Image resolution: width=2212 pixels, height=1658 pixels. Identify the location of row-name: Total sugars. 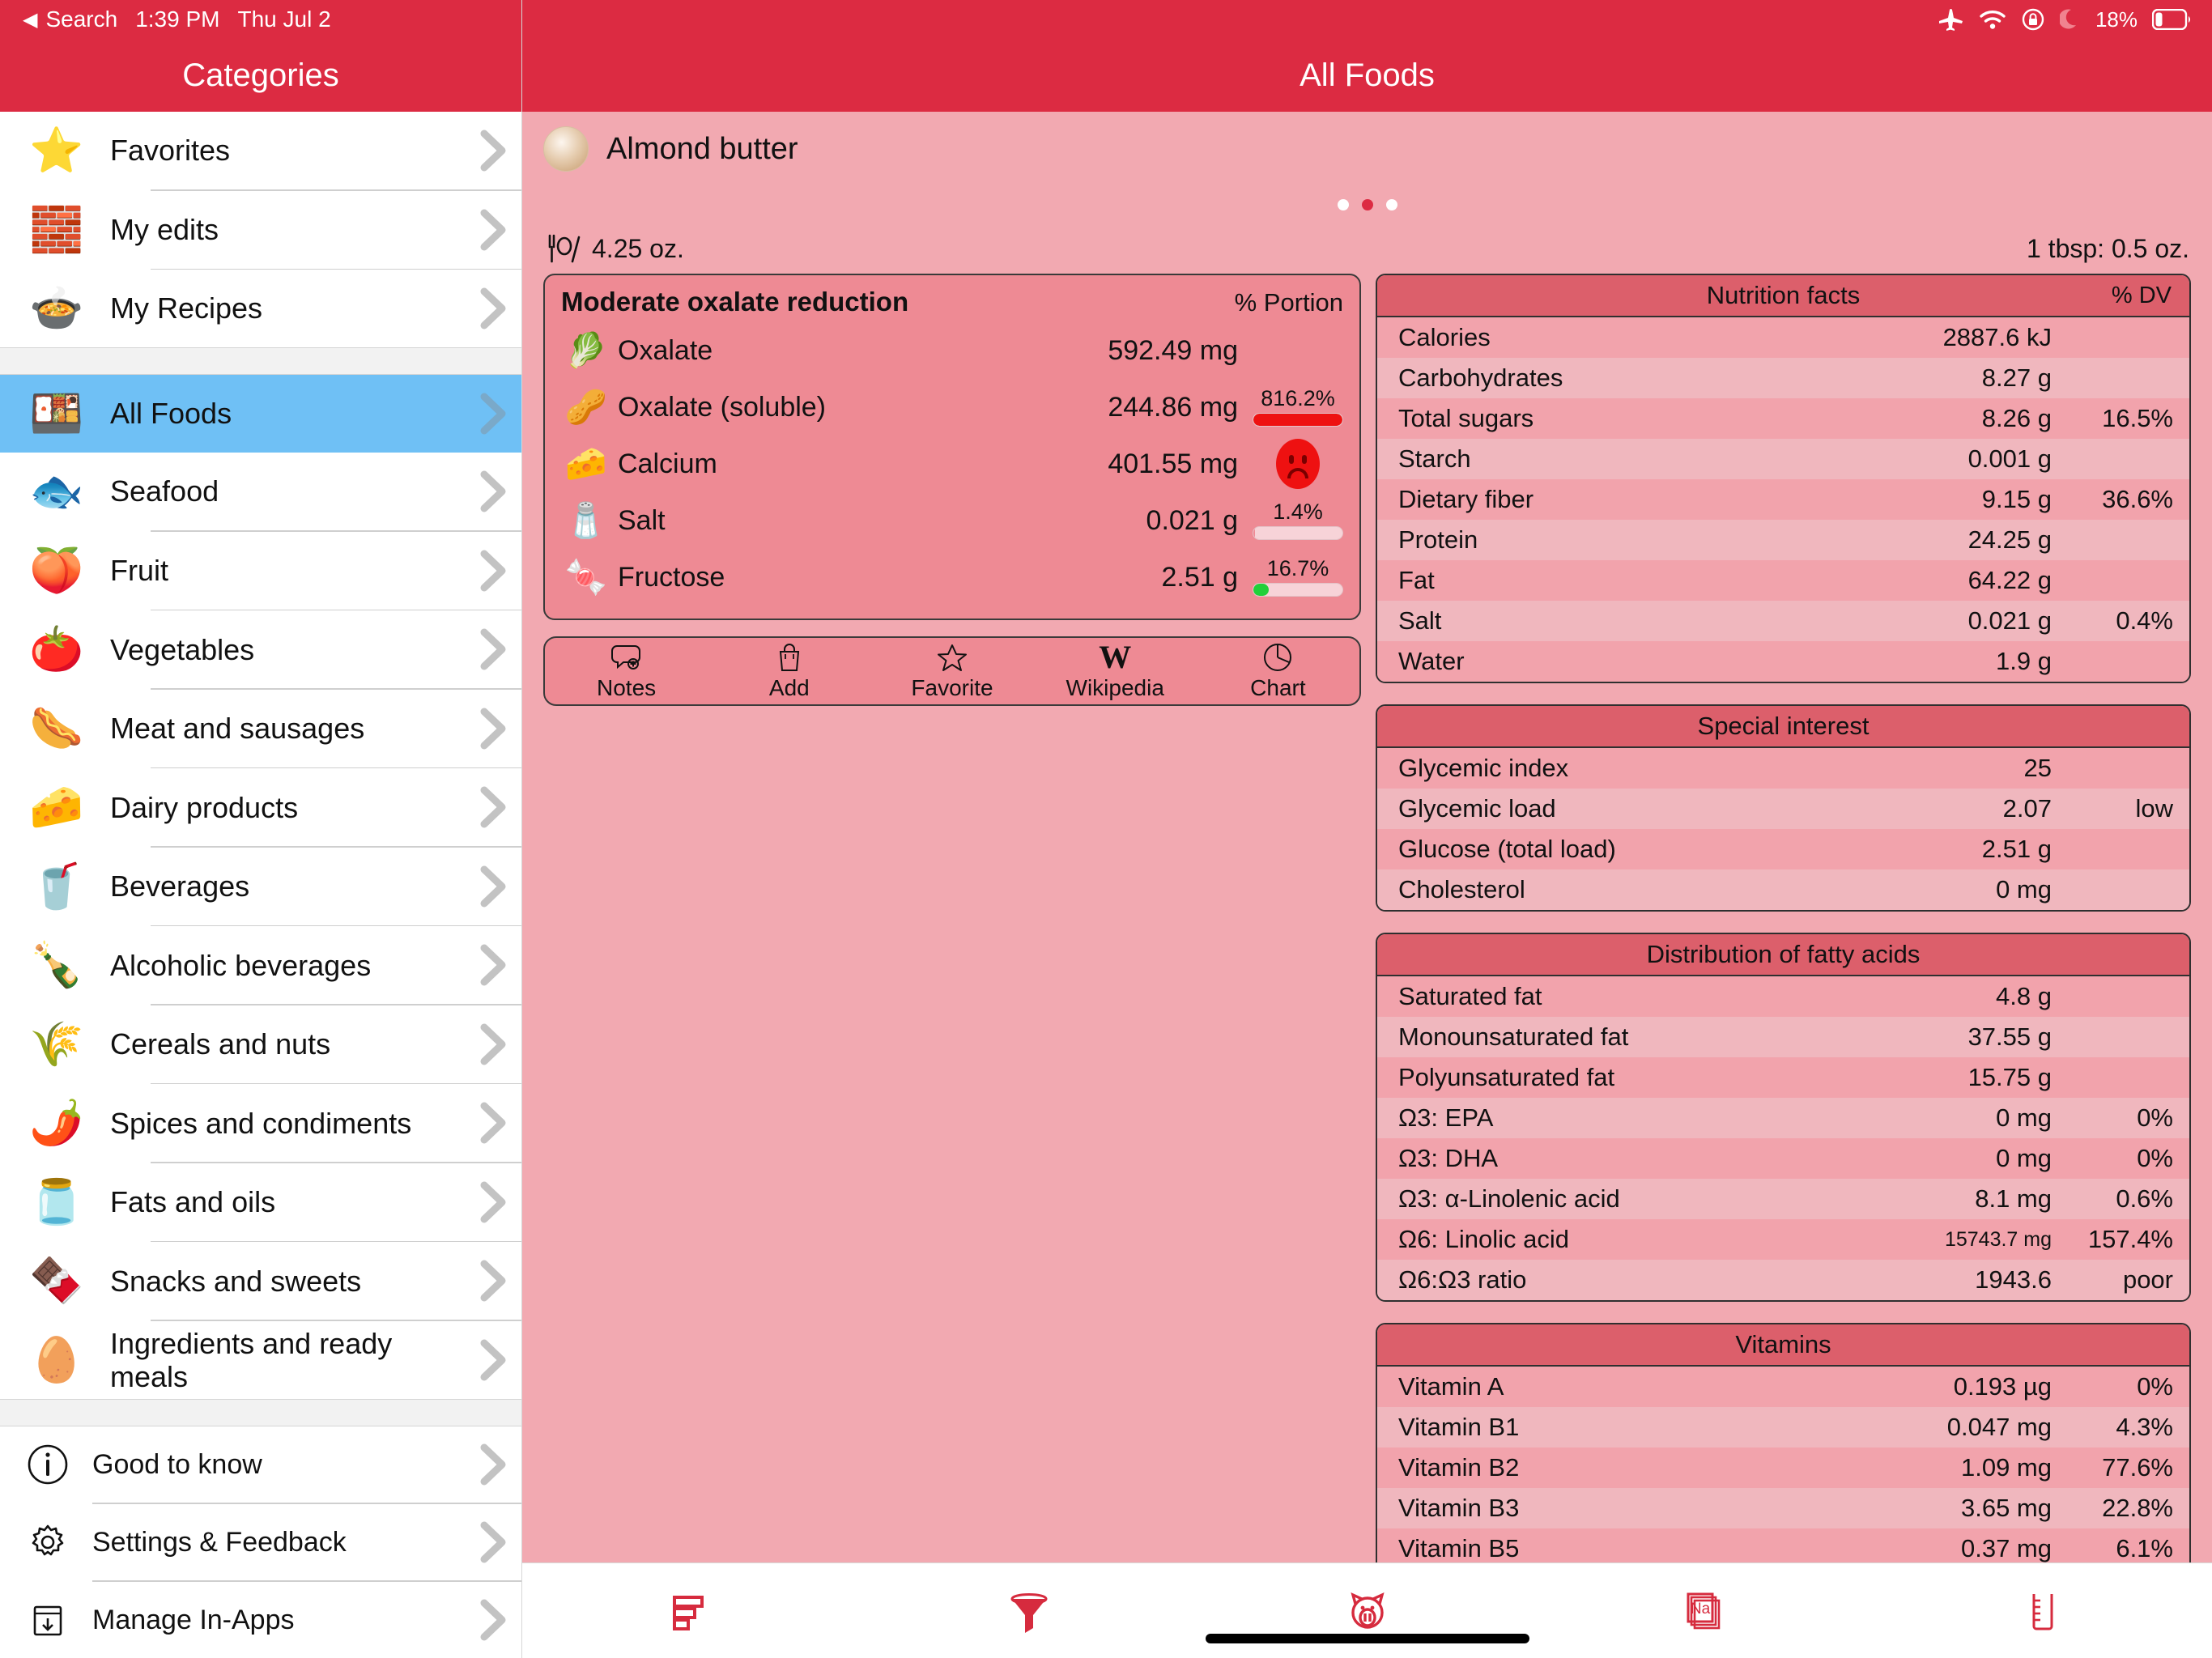
(1466, 418).